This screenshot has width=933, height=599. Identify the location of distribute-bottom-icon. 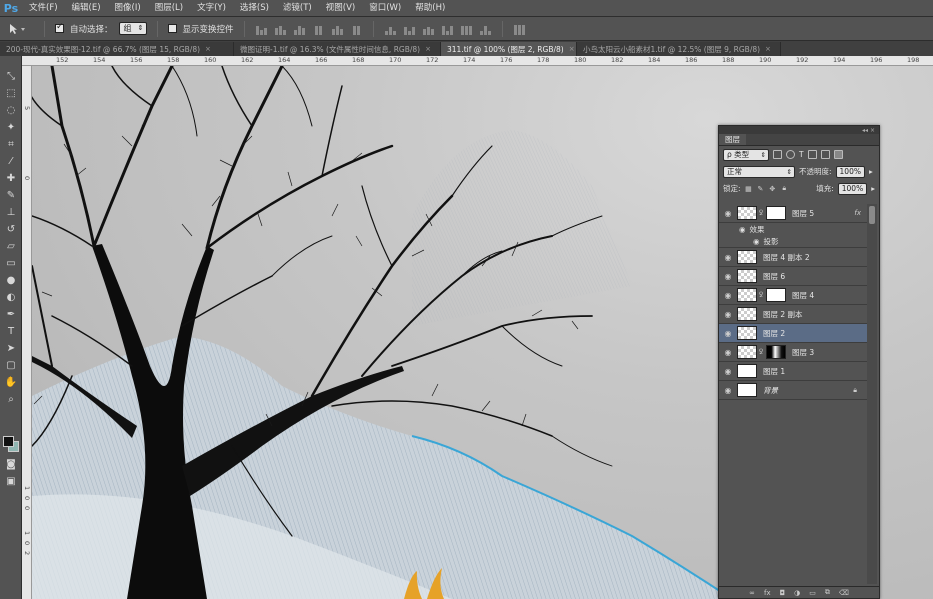
(428, 29).